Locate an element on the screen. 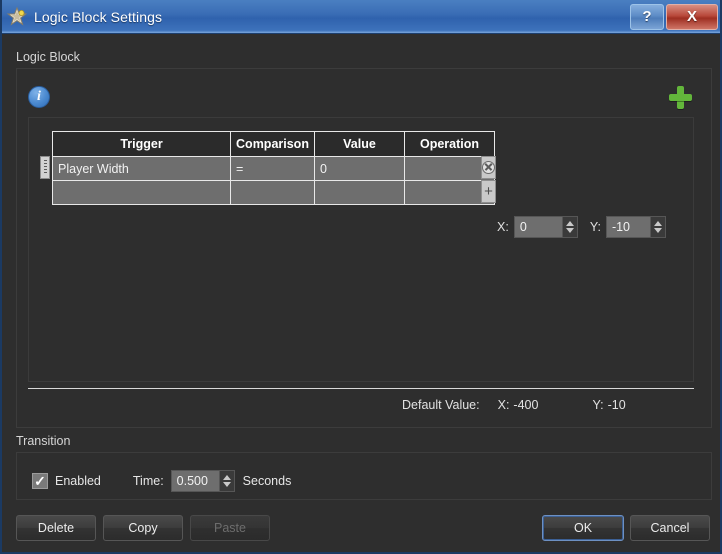 This screenshot has height=554, width=722. copy-button: Copy is located at coordinates (143, 528).